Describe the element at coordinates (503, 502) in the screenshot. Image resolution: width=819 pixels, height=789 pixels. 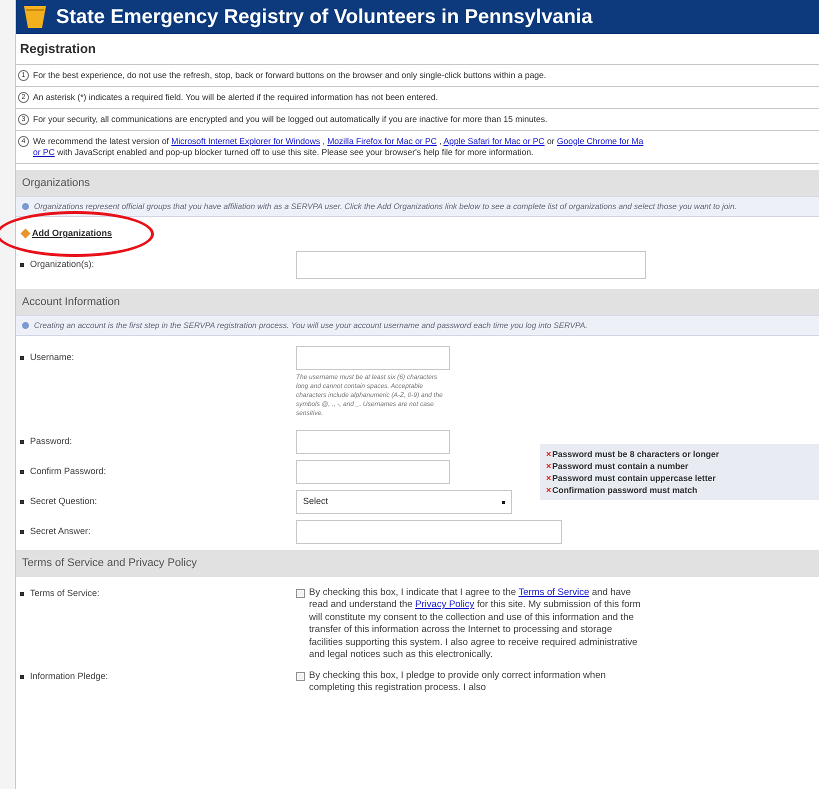
I see `dropdown-icon` at that location.